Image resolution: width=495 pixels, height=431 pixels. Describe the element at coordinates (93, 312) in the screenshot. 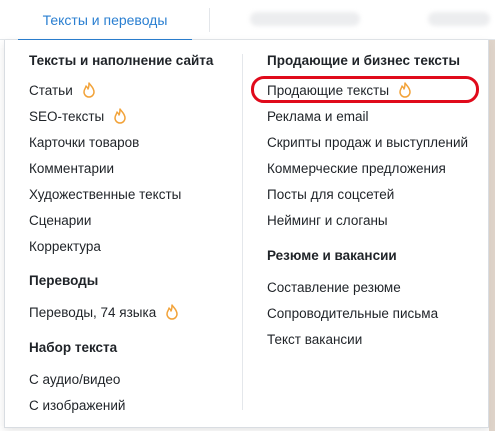

I see `menu-item-label: Переводы, 74 языка` at that location.